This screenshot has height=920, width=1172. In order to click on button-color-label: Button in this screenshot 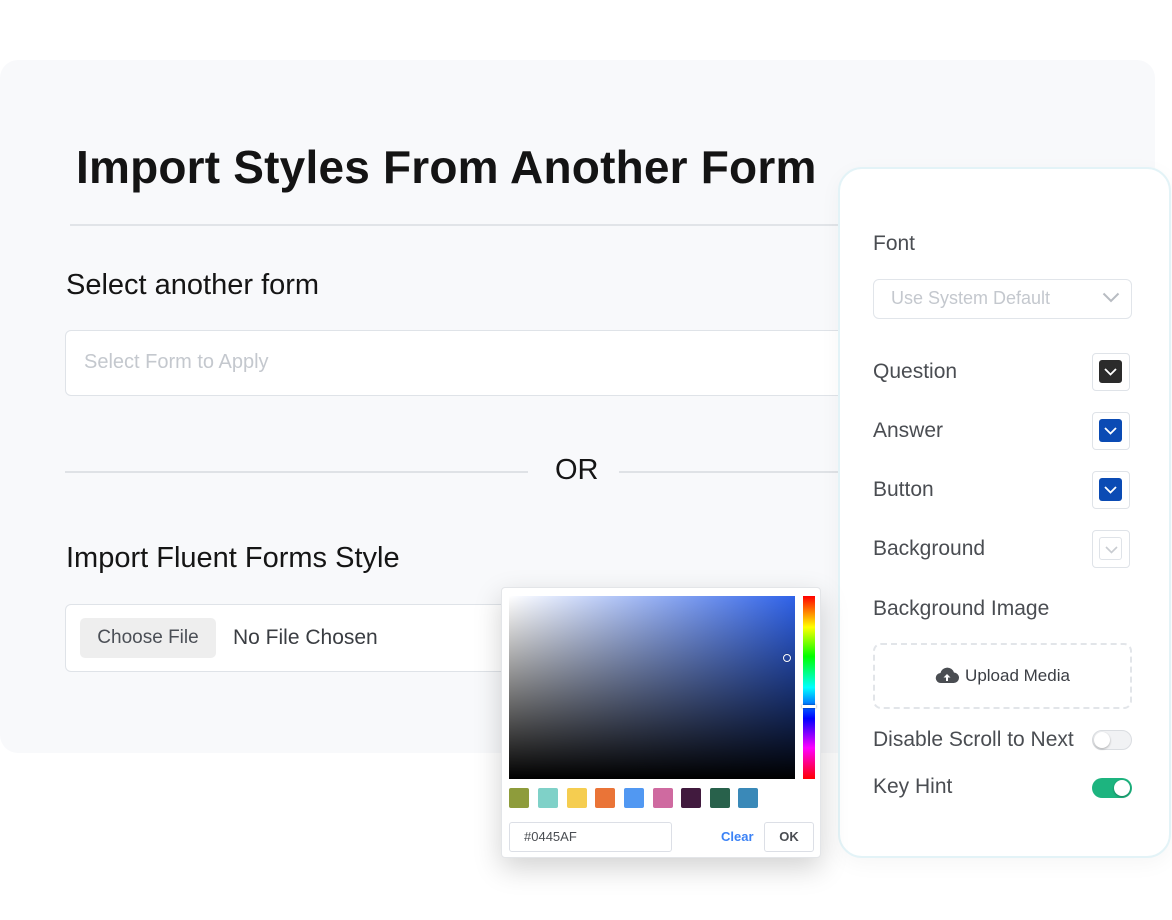, I will do `click(903, 489)`.